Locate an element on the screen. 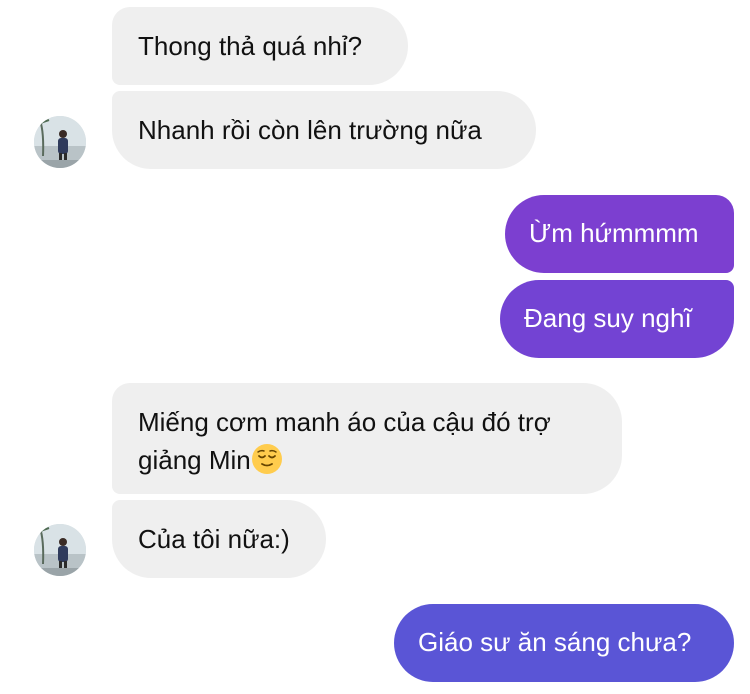 The width and height of the screenshot is (750, 694). outgoing-message: Giáo sư ăn sáng chưa? is located at coordinates (564, 643).